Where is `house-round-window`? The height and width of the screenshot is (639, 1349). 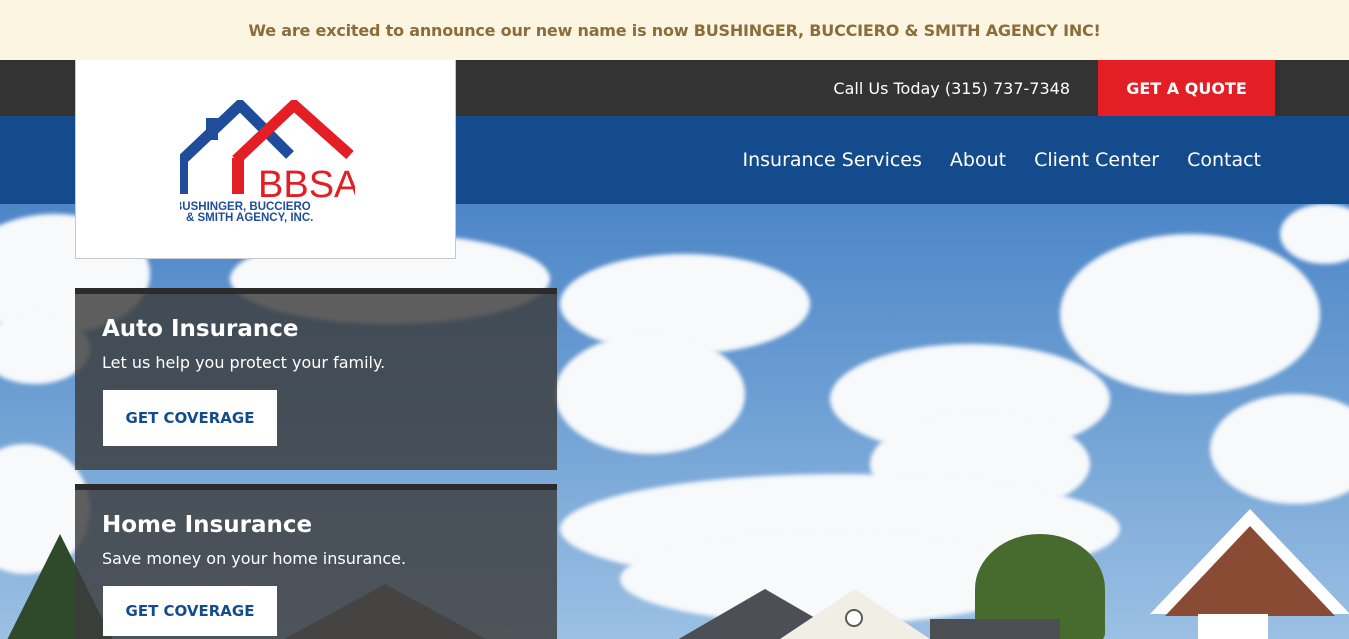
house-round-window is located at coordinates (854, 618).